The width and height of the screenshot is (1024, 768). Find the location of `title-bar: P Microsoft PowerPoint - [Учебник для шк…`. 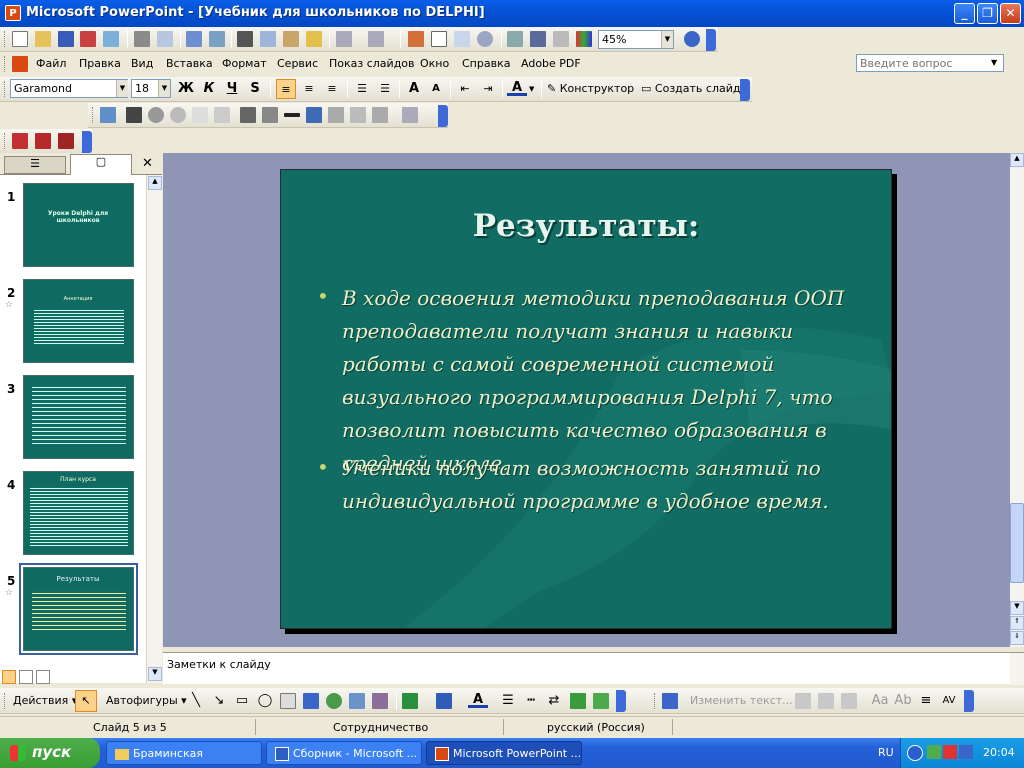

title-bar: P Microsoft PowerPoint - [Учебник для шк… is located at coordinates (512, 13).